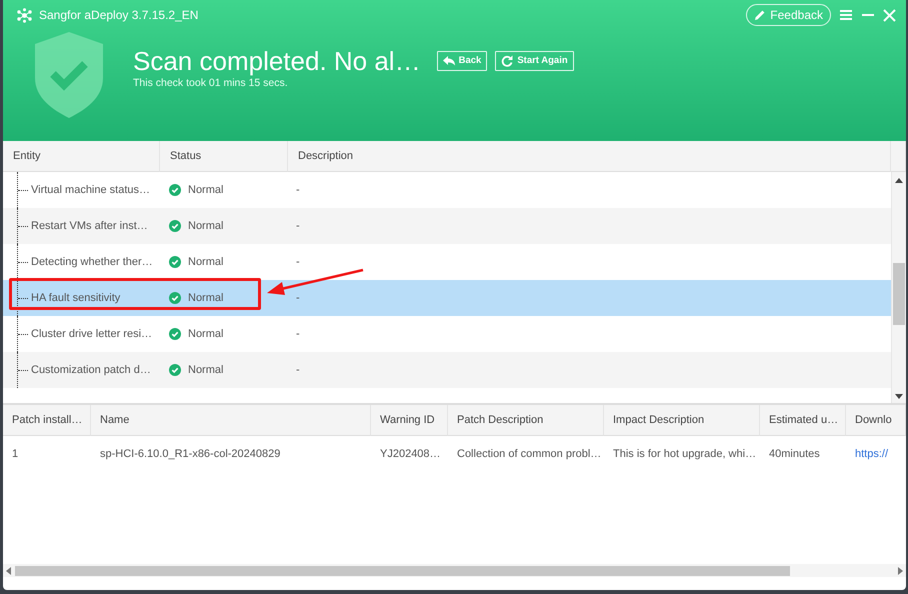 The width and height of the screenshot is (908, 594). I want to click on column-header: Warning ID, so click(409, 420).